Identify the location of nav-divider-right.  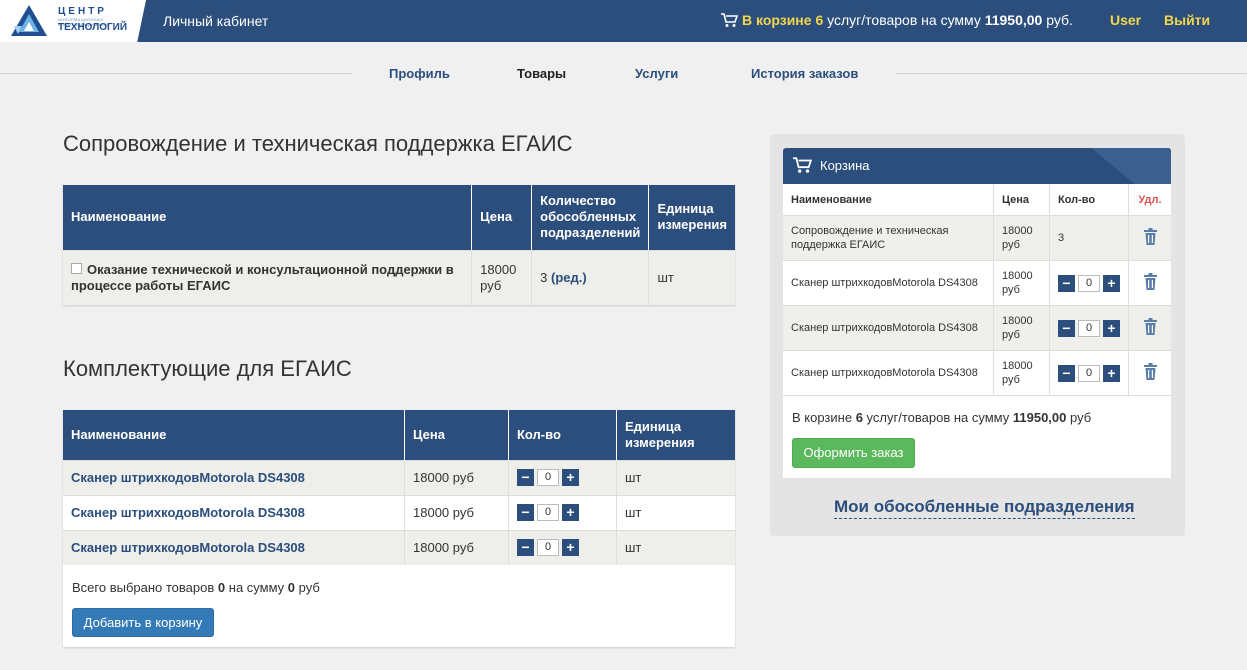
(1071, 73).